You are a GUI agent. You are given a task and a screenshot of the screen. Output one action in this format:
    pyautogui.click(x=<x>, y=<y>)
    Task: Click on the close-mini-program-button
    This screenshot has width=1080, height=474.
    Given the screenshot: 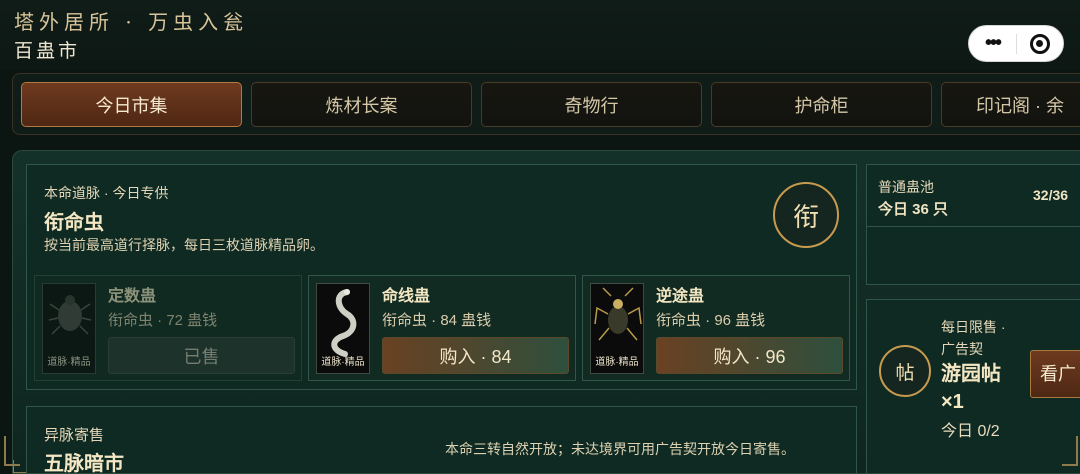 What is the action you would take?
    pyautogui.click(x=1040, y=43)
    